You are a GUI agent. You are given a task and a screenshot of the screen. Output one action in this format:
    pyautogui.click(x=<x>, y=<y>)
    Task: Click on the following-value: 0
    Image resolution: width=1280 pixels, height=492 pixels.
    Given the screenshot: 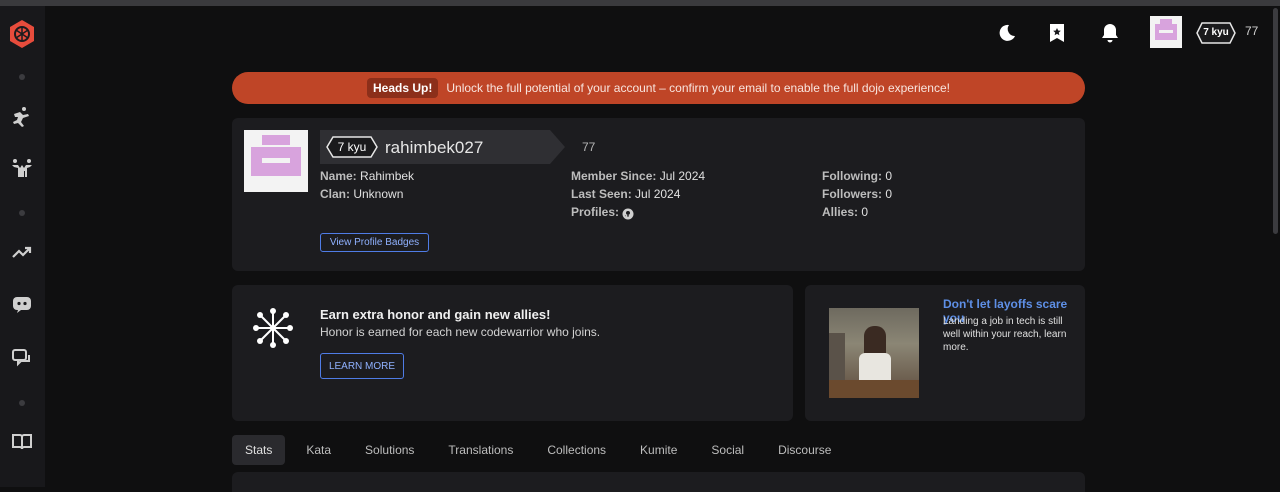 What is the action you would take?
    pyautogui.click(x=889, y=176)
    